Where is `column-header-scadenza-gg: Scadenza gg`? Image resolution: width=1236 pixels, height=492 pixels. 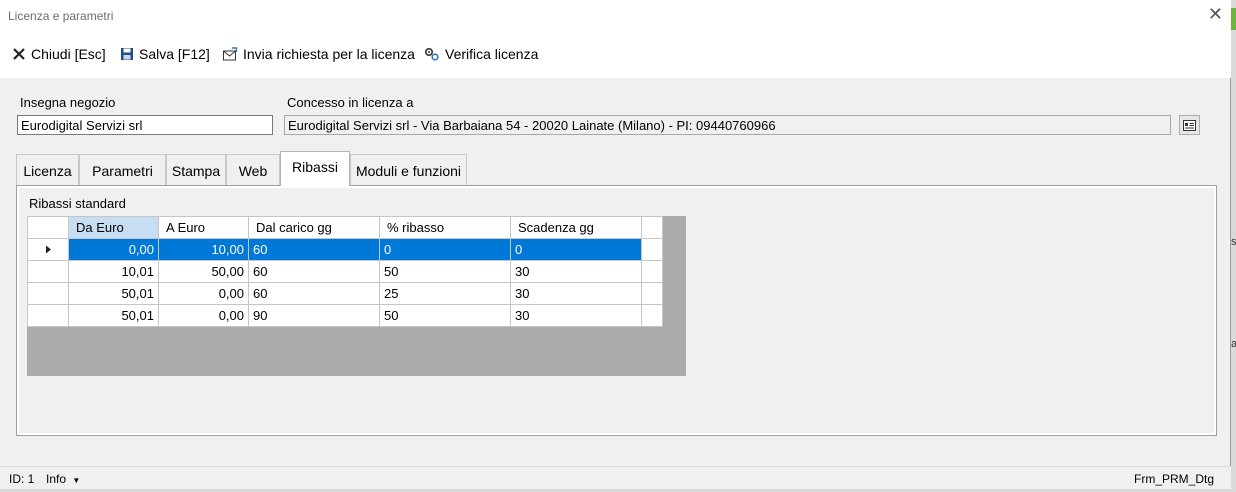
column-header-scadenza-gg: Scadenza gg is located at coordinates (576, 227).